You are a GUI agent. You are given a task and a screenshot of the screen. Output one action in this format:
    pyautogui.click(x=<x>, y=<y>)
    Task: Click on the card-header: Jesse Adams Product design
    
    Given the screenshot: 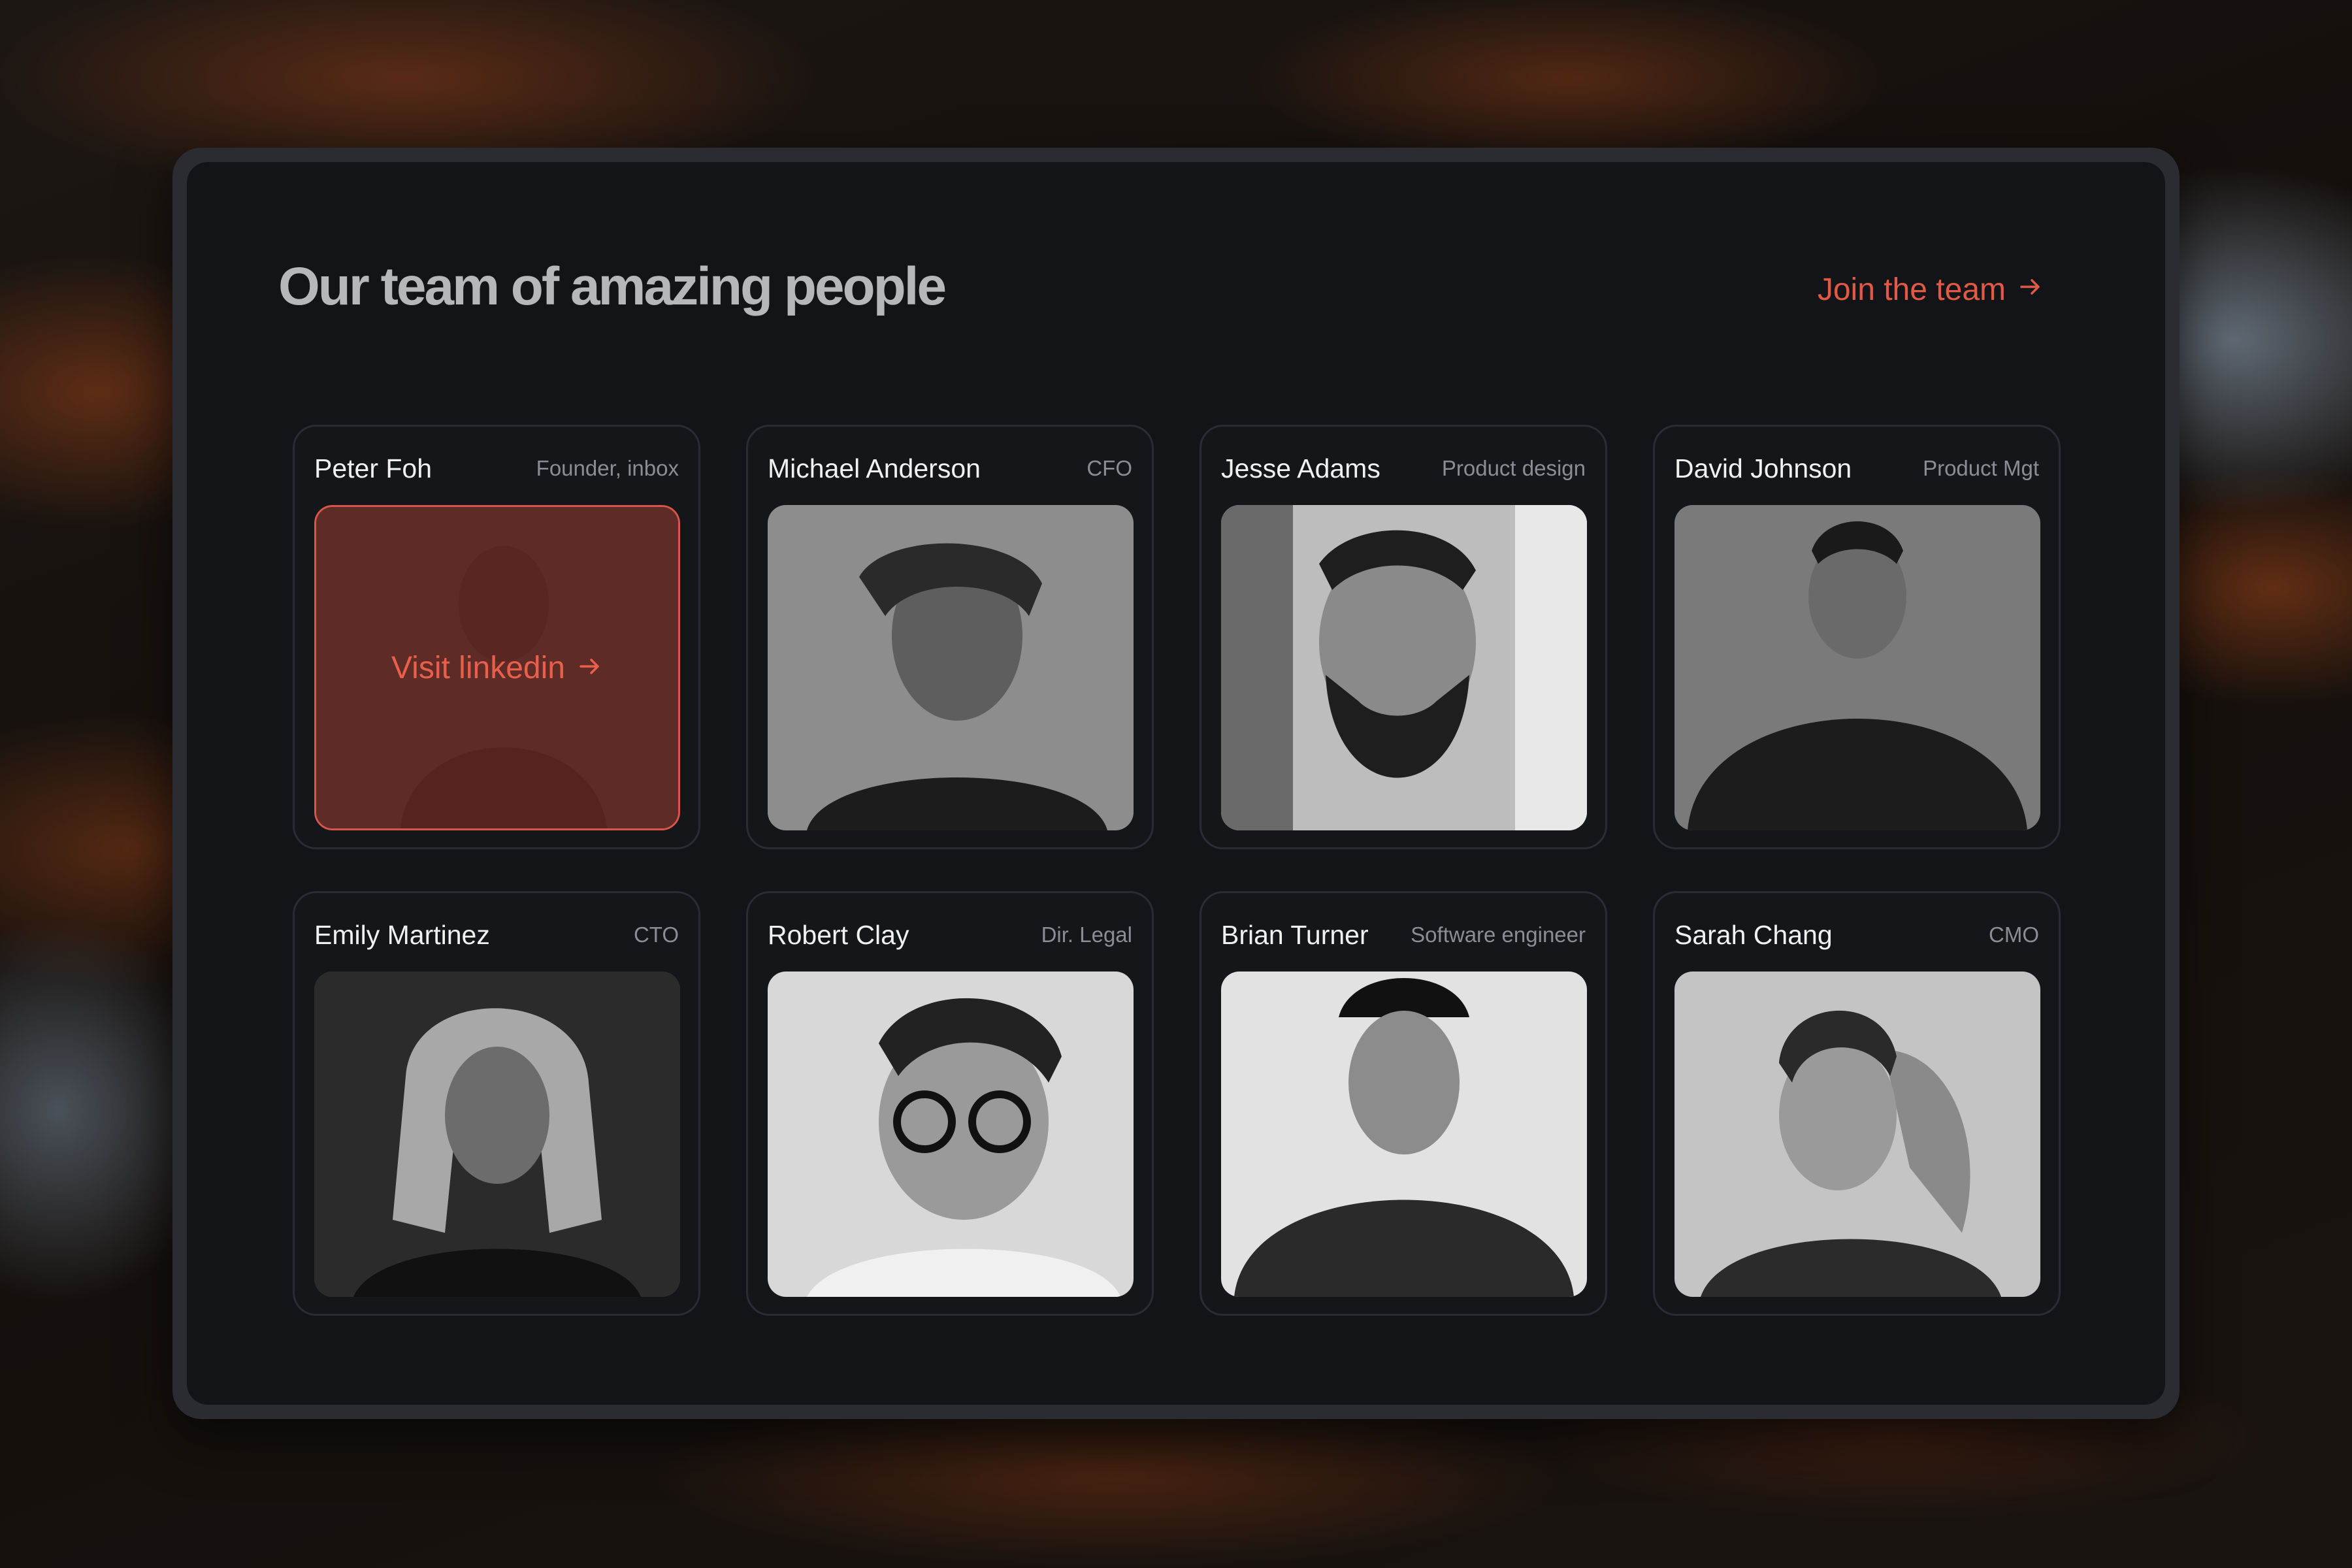 What is the action you would take?
    pyautogui.click(x=1403, y=466)
    